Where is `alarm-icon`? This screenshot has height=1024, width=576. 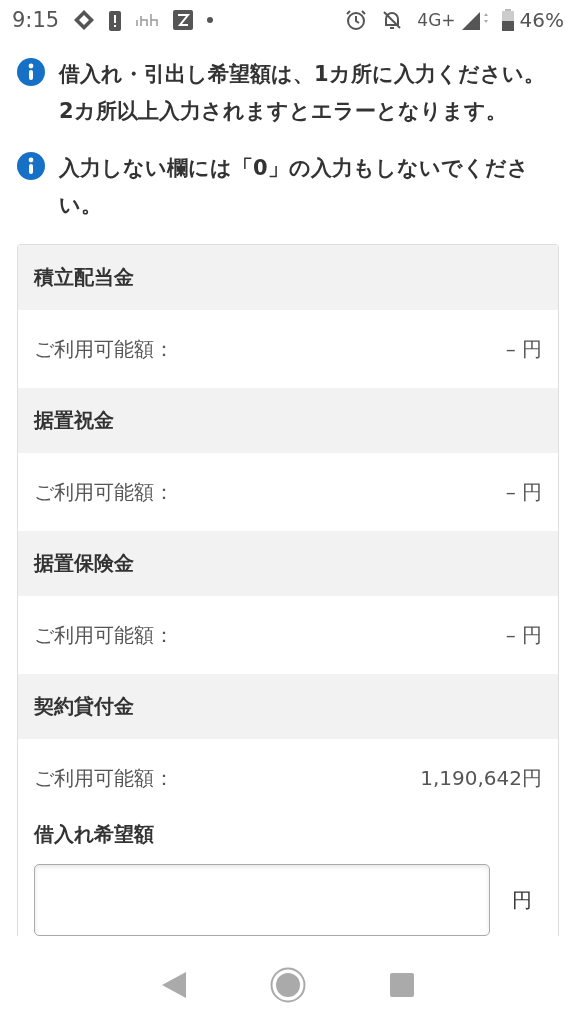 alarm-icon is located at coordinates (356, 20).